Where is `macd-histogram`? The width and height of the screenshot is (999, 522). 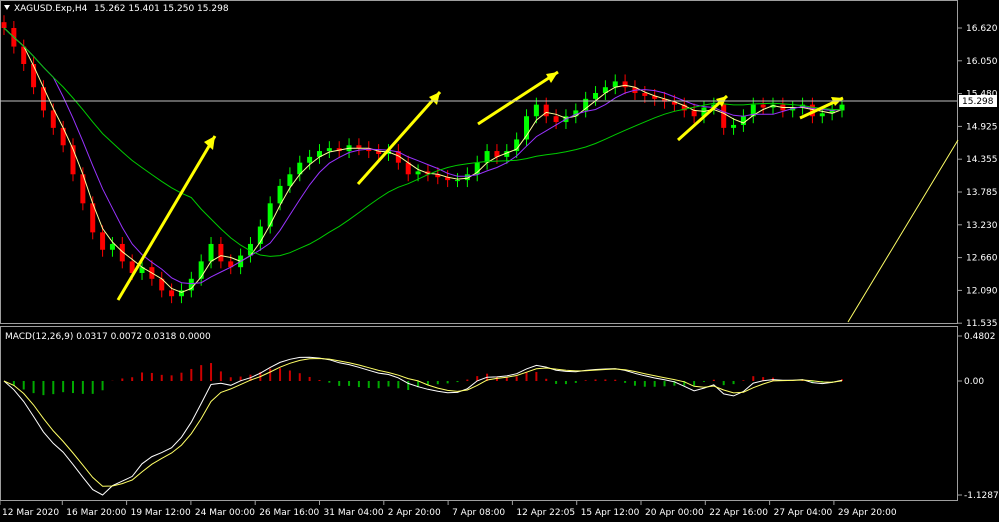
macd-histogram is located at coordinates (427, 379).